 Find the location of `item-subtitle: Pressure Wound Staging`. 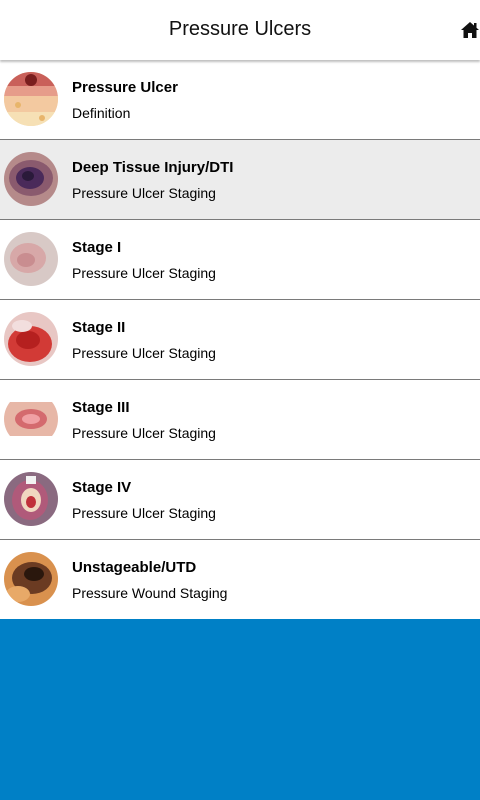

item-subtitle: Pressure Wound Staging is located at coordinates (150, 593).